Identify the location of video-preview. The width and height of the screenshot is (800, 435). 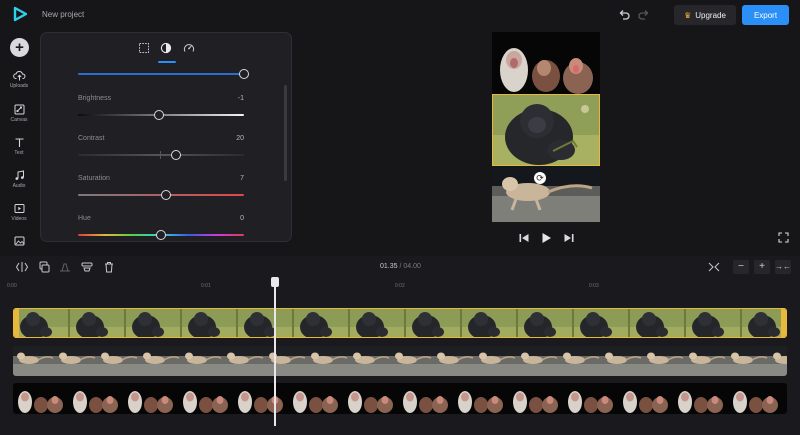
(546, 127).